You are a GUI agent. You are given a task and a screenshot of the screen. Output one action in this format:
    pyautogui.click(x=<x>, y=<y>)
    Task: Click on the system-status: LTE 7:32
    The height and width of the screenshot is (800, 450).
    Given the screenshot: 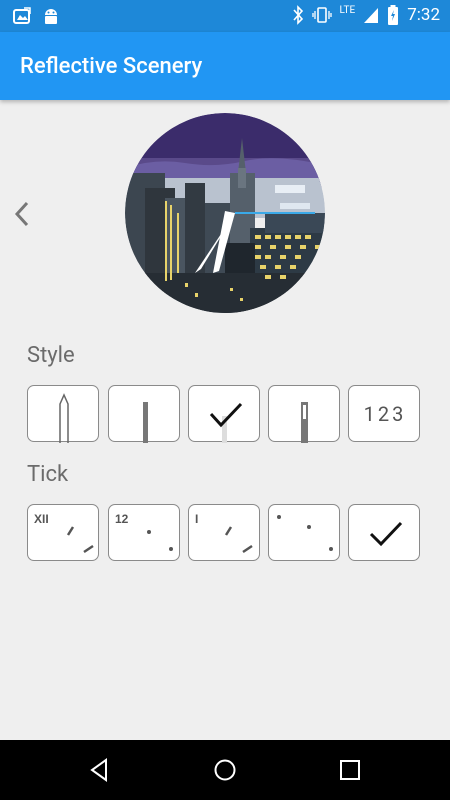 What is the action you would take?
    pyautogui.click(x=366, y=15)
    